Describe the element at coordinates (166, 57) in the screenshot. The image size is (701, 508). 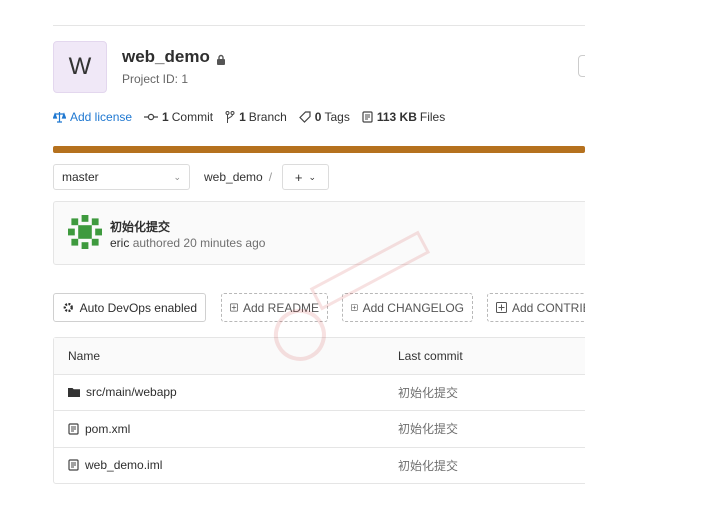
I see `project-title: web_demo` at that location.